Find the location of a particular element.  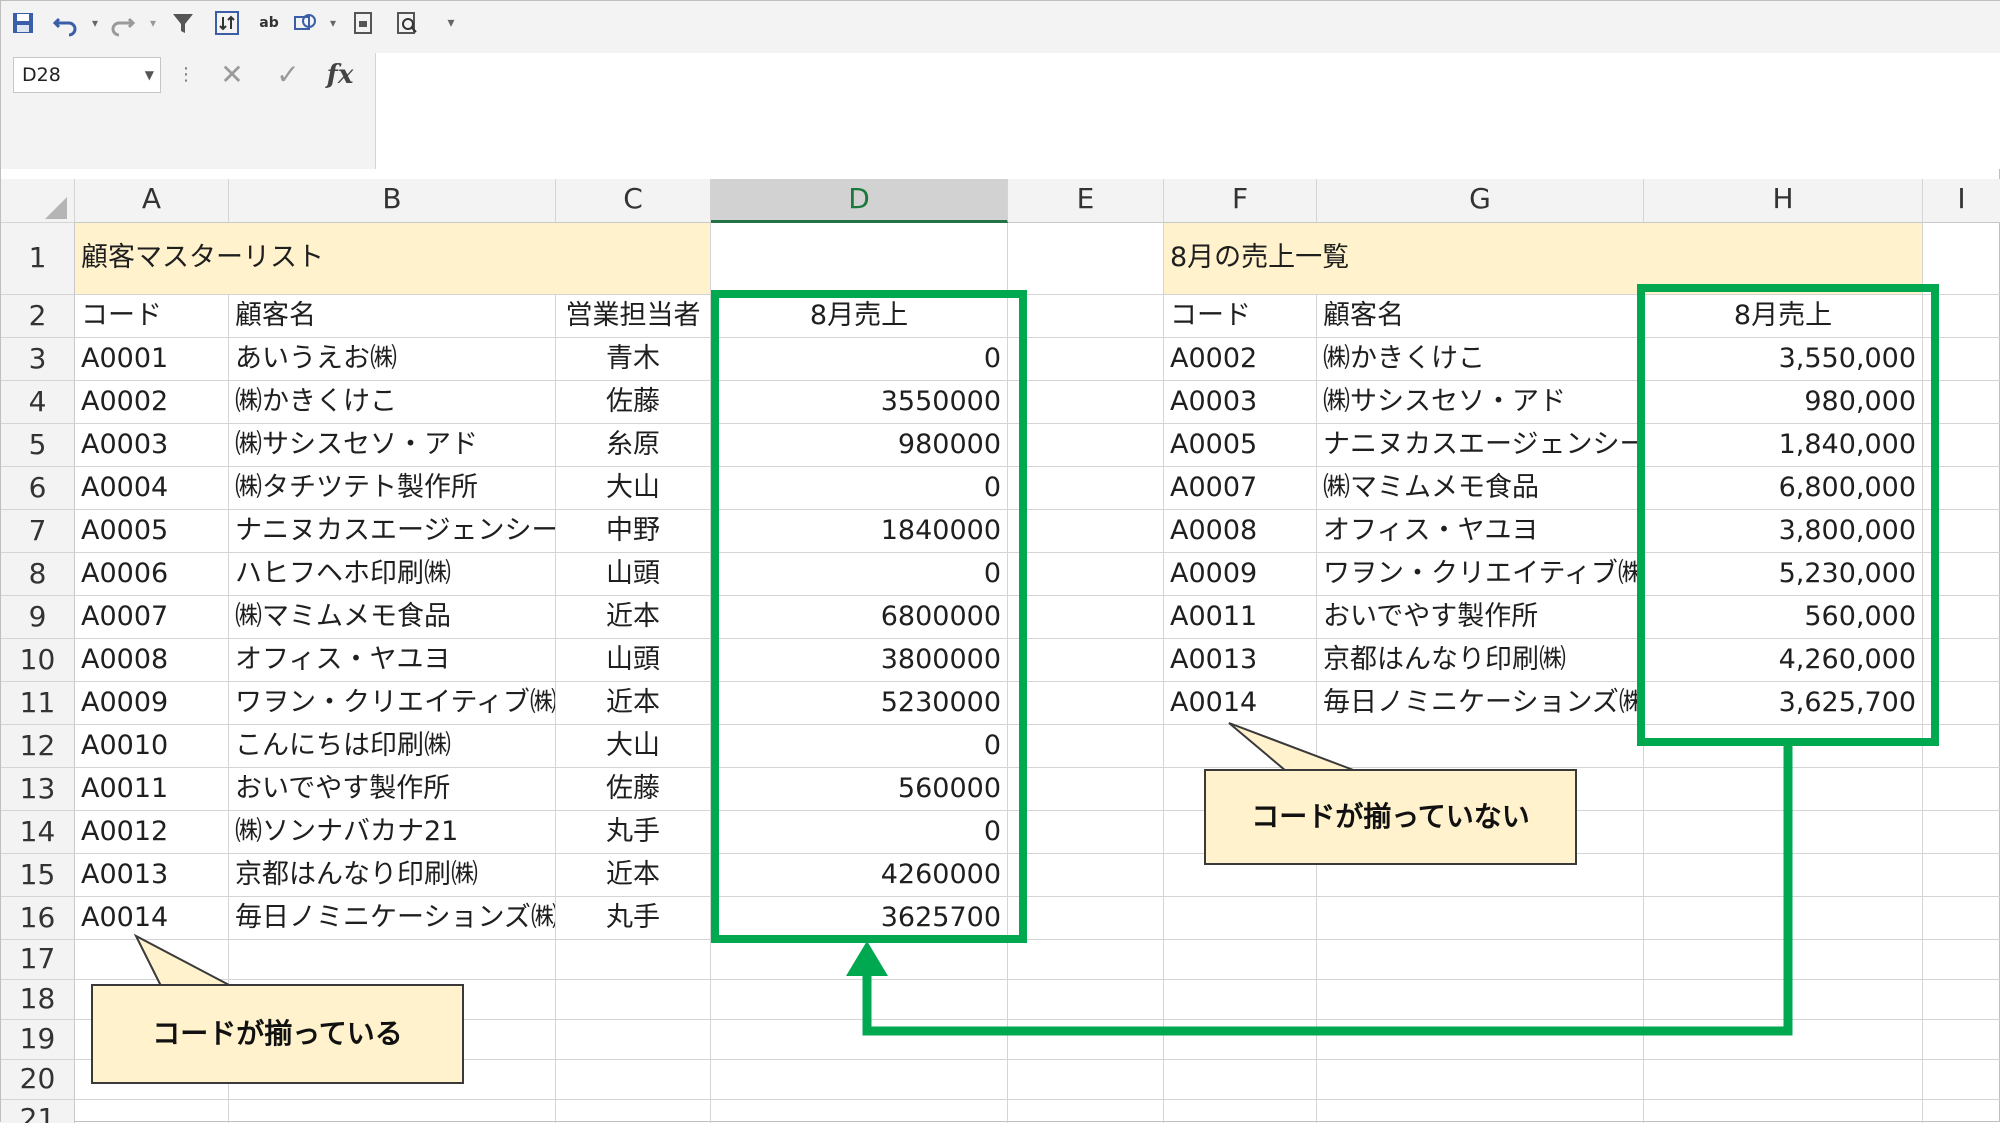

cell-h16 is located at coordinates (1783, 918).